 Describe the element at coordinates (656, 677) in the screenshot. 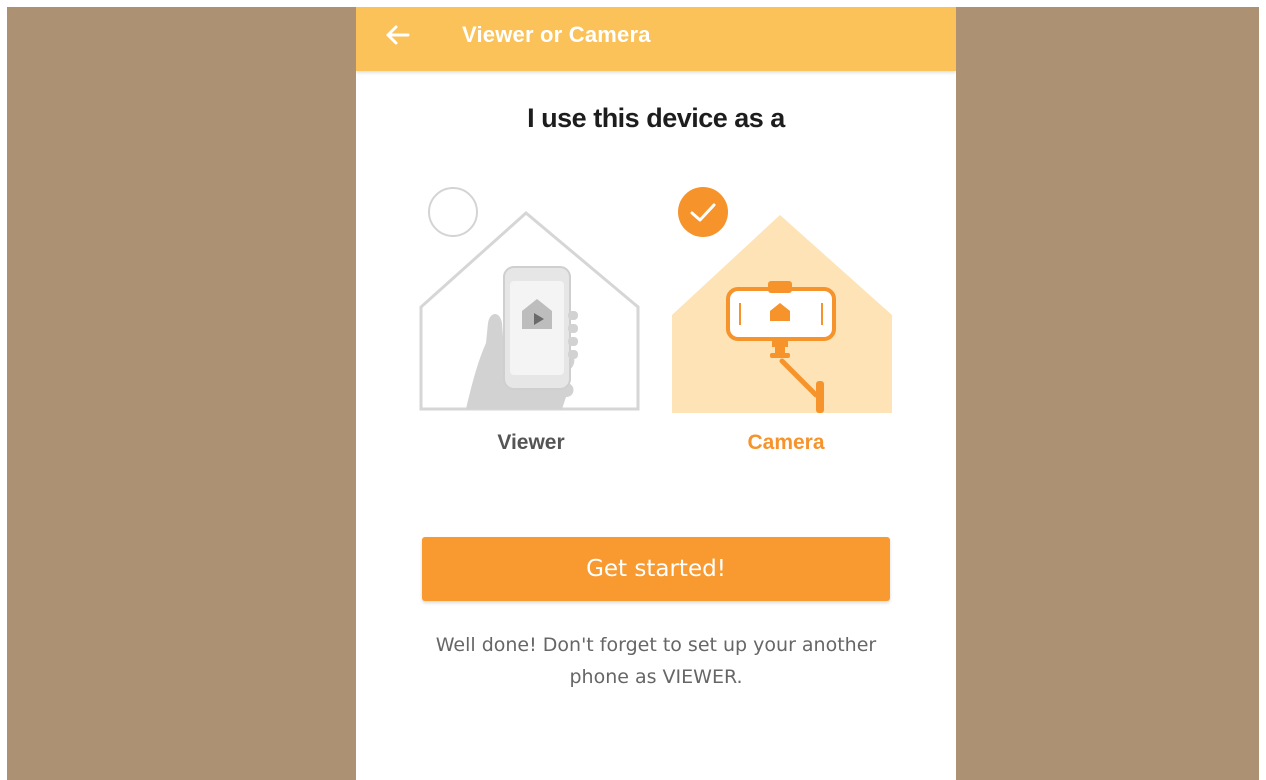

I see `setup-hint-line-2: phone as VIEWER.` at that location.